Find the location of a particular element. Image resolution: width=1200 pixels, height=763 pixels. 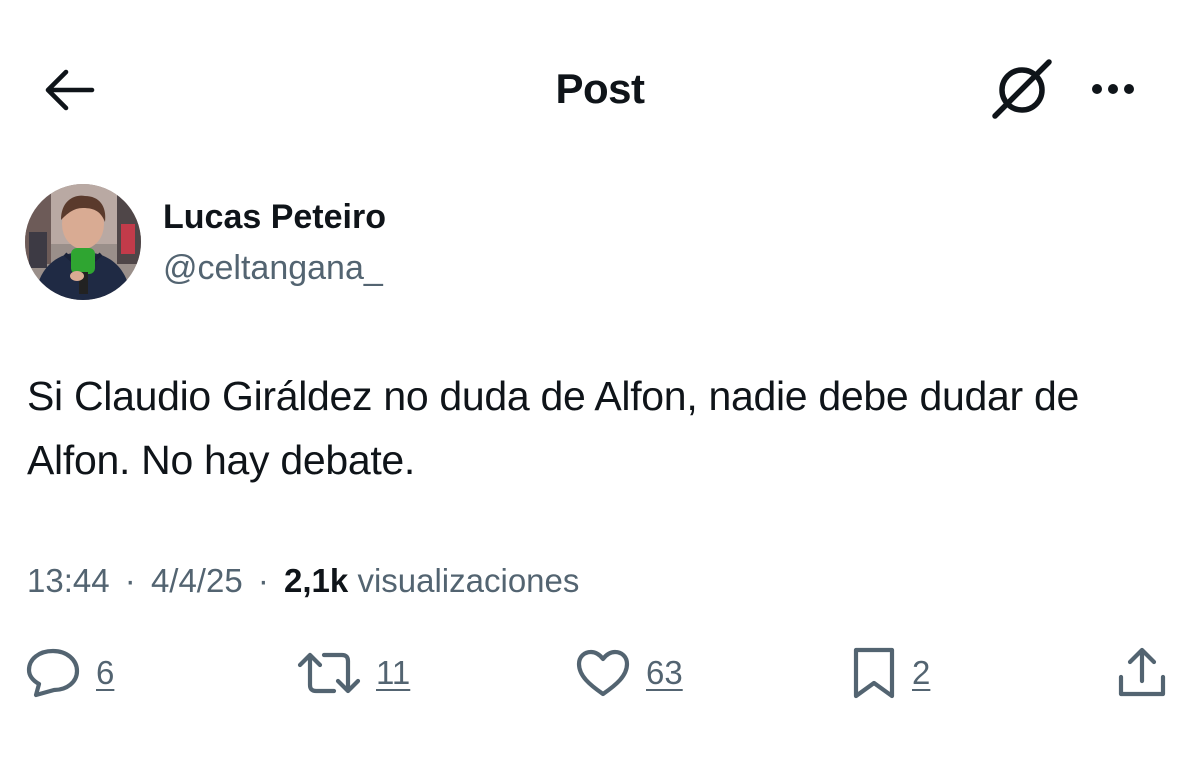

share-icon is located at coordinates (1142, 672).